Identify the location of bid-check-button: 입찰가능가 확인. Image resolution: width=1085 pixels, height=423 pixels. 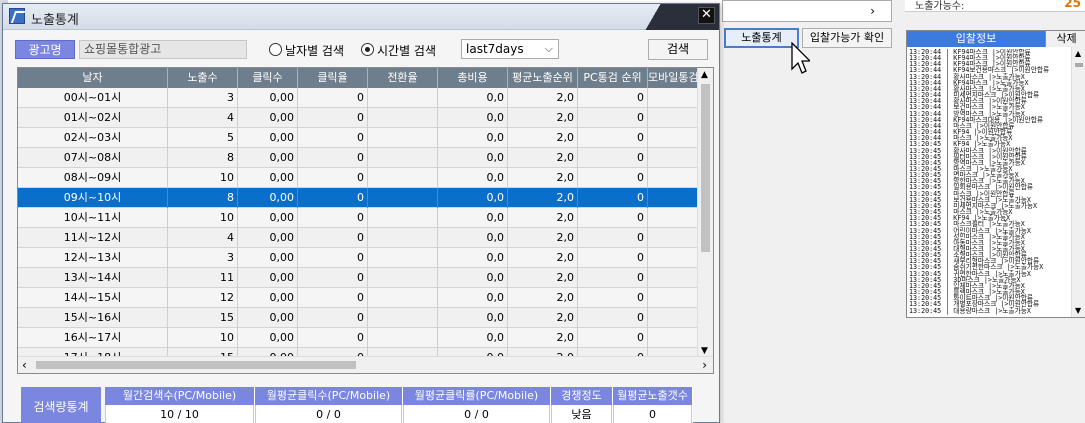
(847, 38).